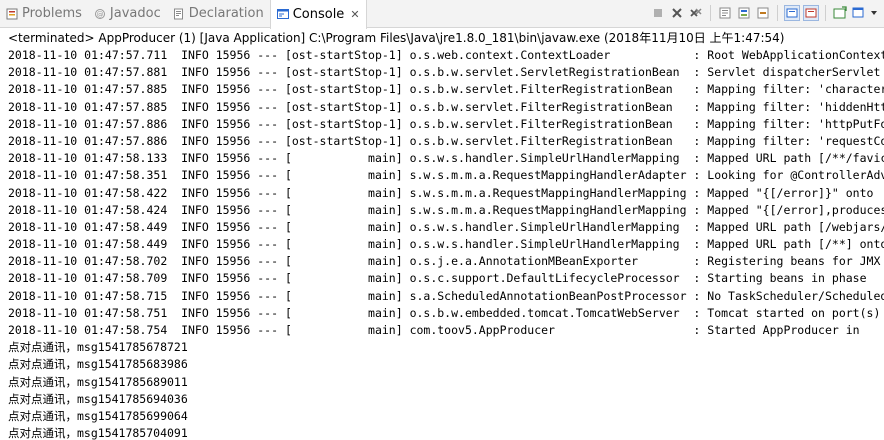 This screenshot has height=440, width=884. I want to click on terminate-icon, so click(658, 13).